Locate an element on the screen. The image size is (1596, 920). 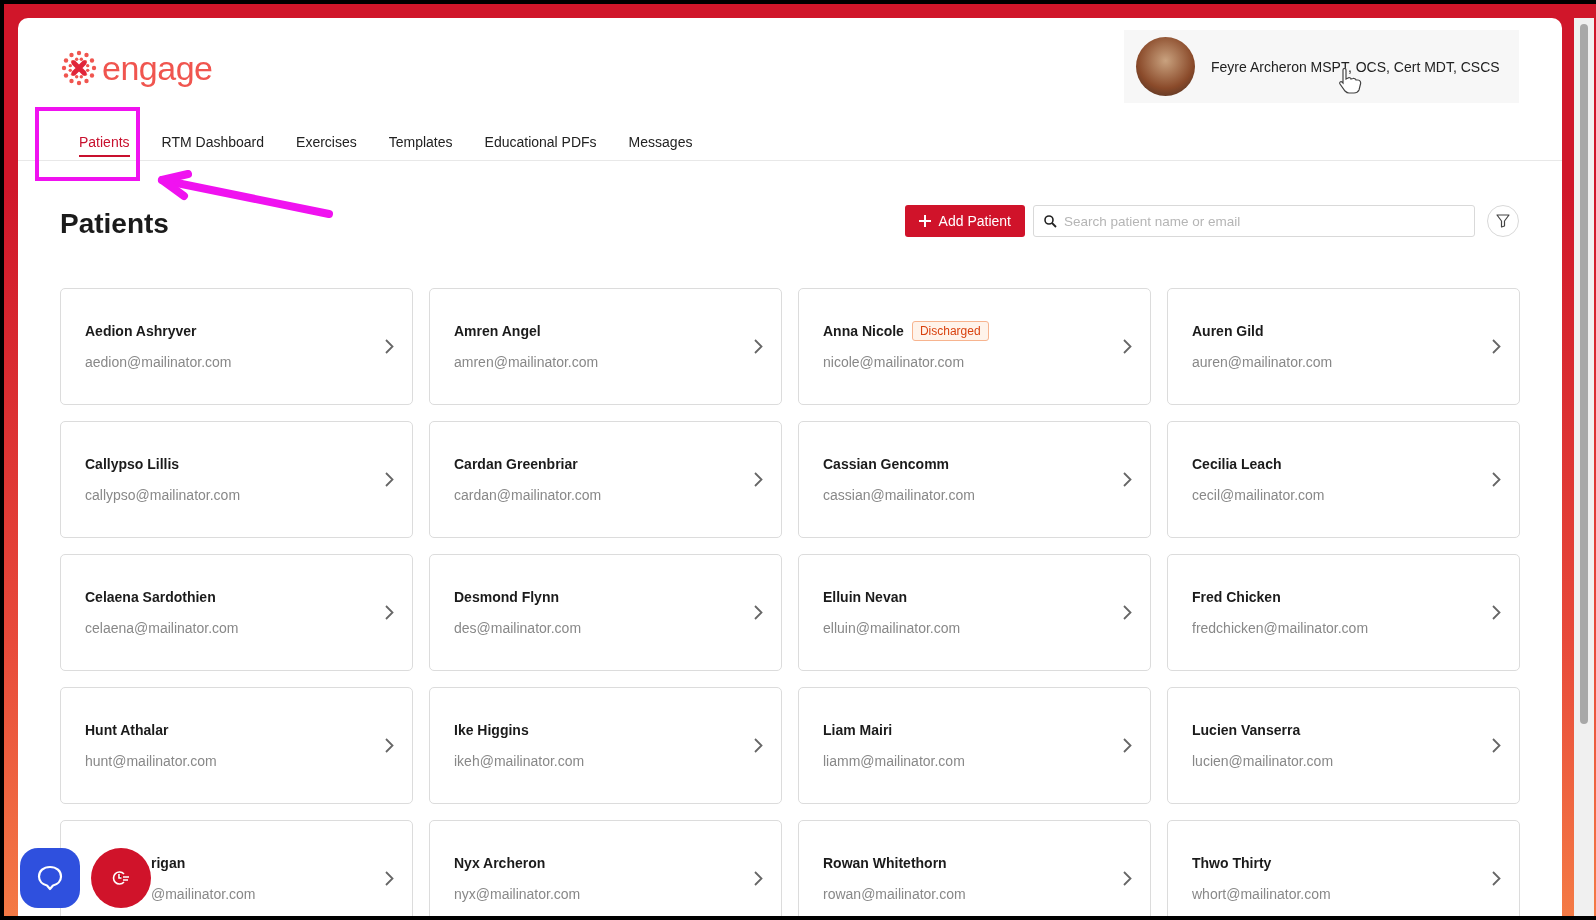
nav-tab: RTM Dashboard is located at coordinates (213, 132).